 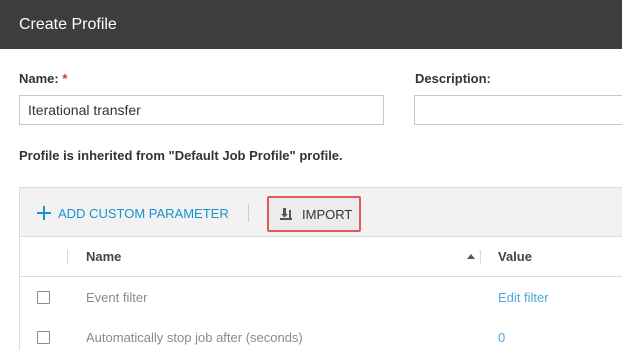 What do you see at coordinates (501, 337) in the screenshot?
I see `parameter-value-link: 0` at bounding box center [501, 337].